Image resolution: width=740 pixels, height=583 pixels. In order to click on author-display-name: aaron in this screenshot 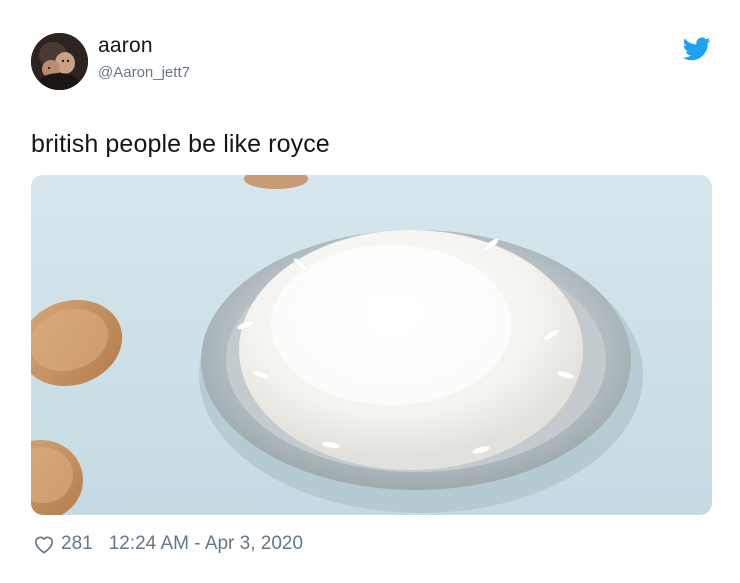, I will do `click(125, 46)`.